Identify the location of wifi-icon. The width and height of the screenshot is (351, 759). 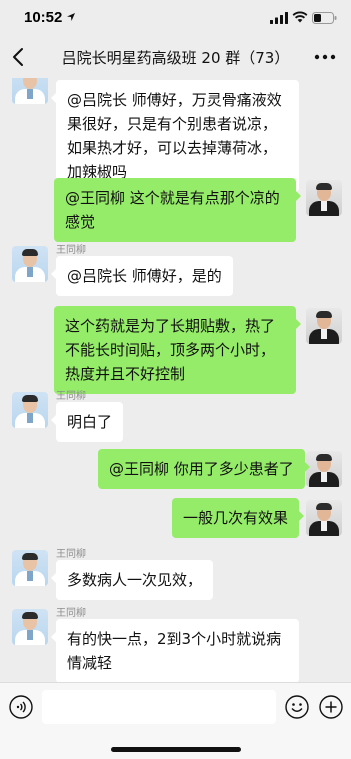
(300, 17).